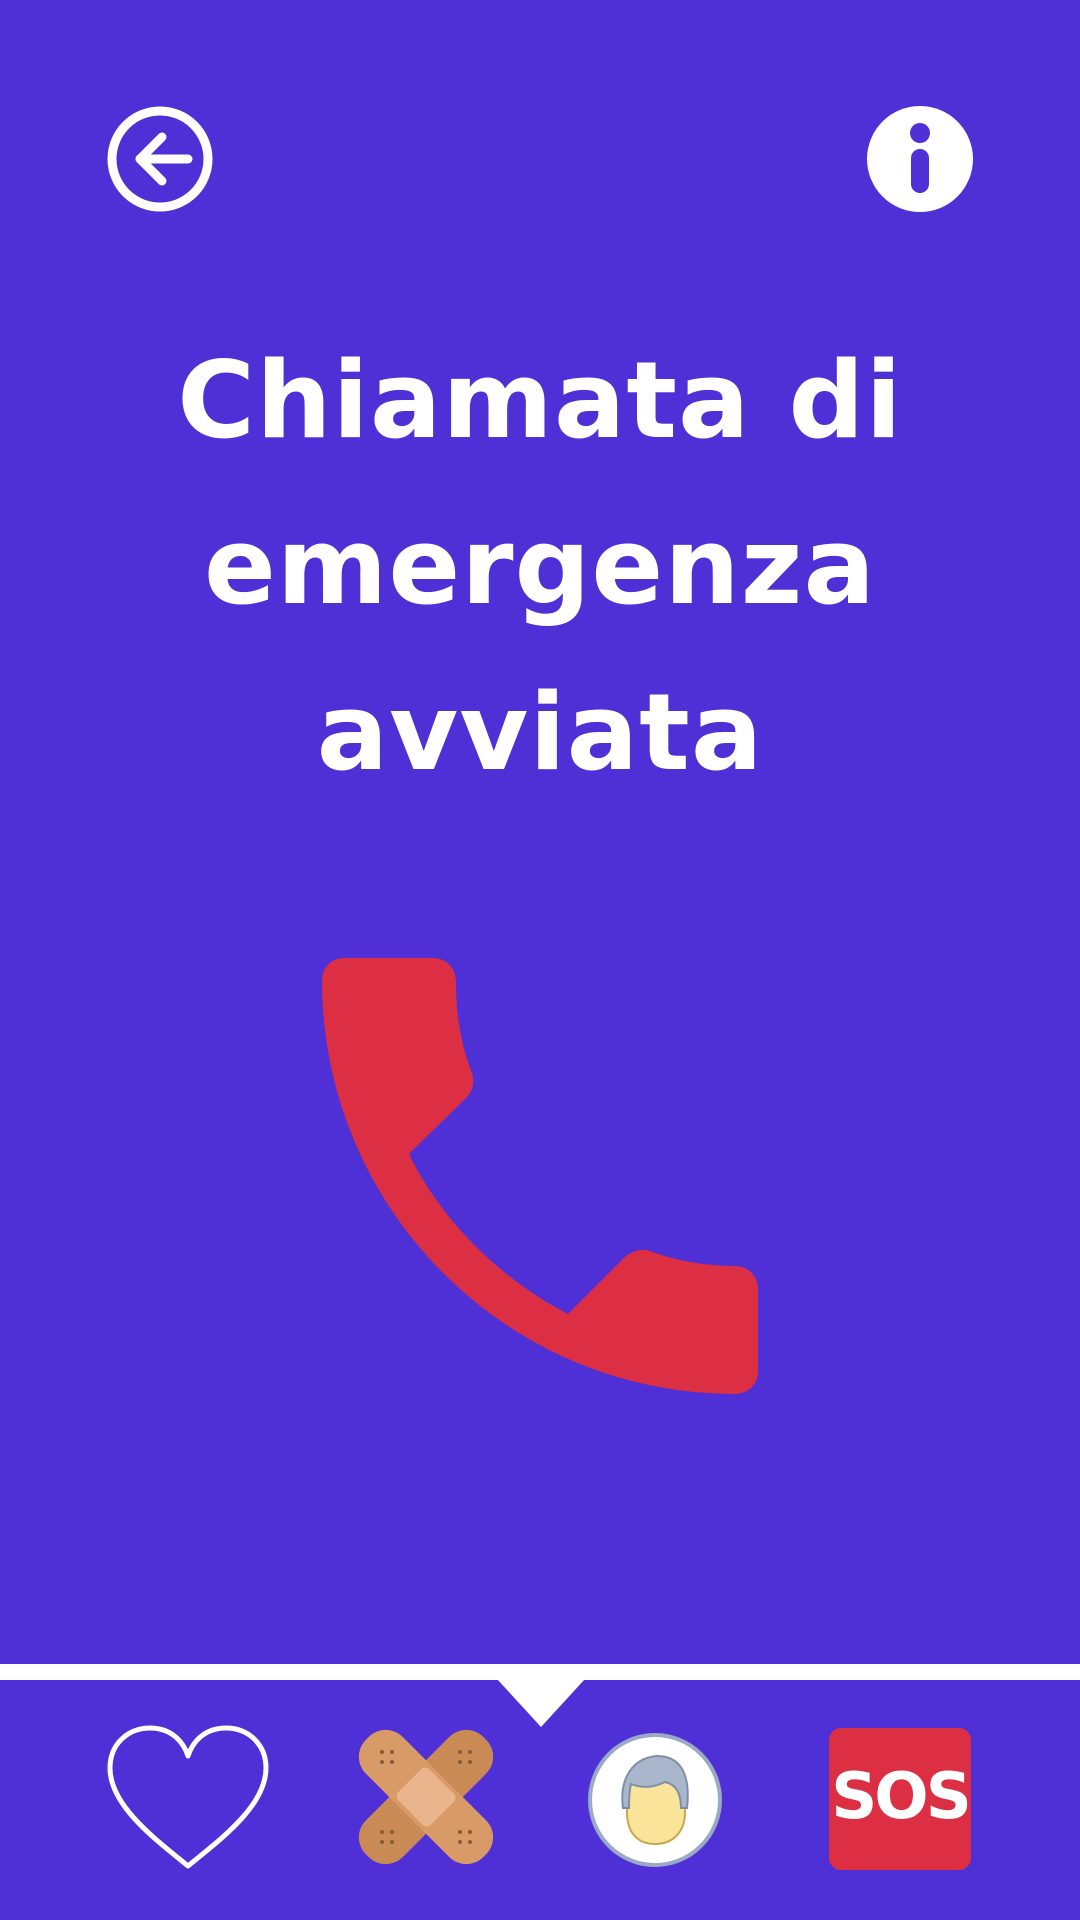  I want to click on sos-label: SOS, so click(901, 1797).